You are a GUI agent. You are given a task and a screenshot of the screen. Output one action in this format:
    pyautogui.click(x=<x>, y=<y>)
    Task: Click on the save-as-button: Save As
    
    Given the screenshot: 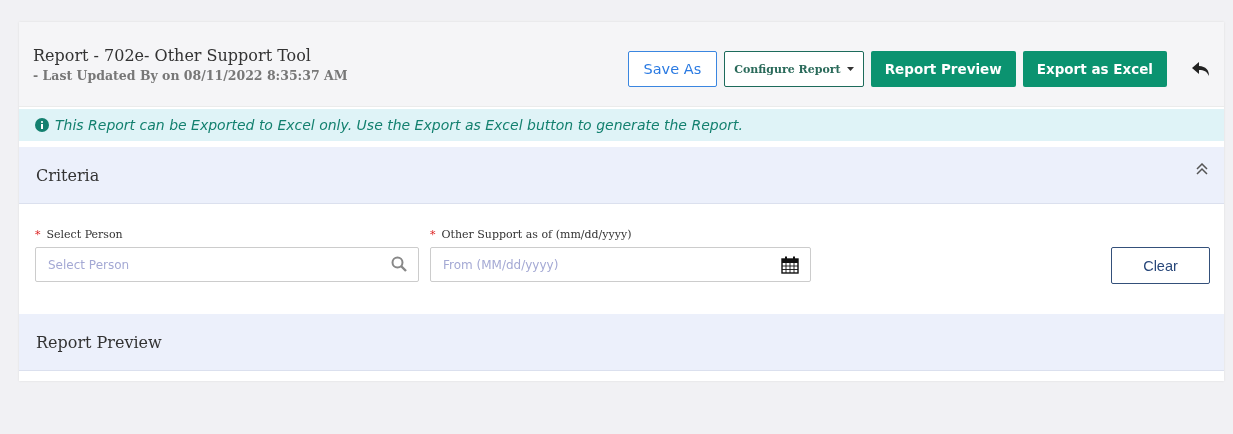 What is the action you would take?
    pyautogui.click(x=672, y=69)
    